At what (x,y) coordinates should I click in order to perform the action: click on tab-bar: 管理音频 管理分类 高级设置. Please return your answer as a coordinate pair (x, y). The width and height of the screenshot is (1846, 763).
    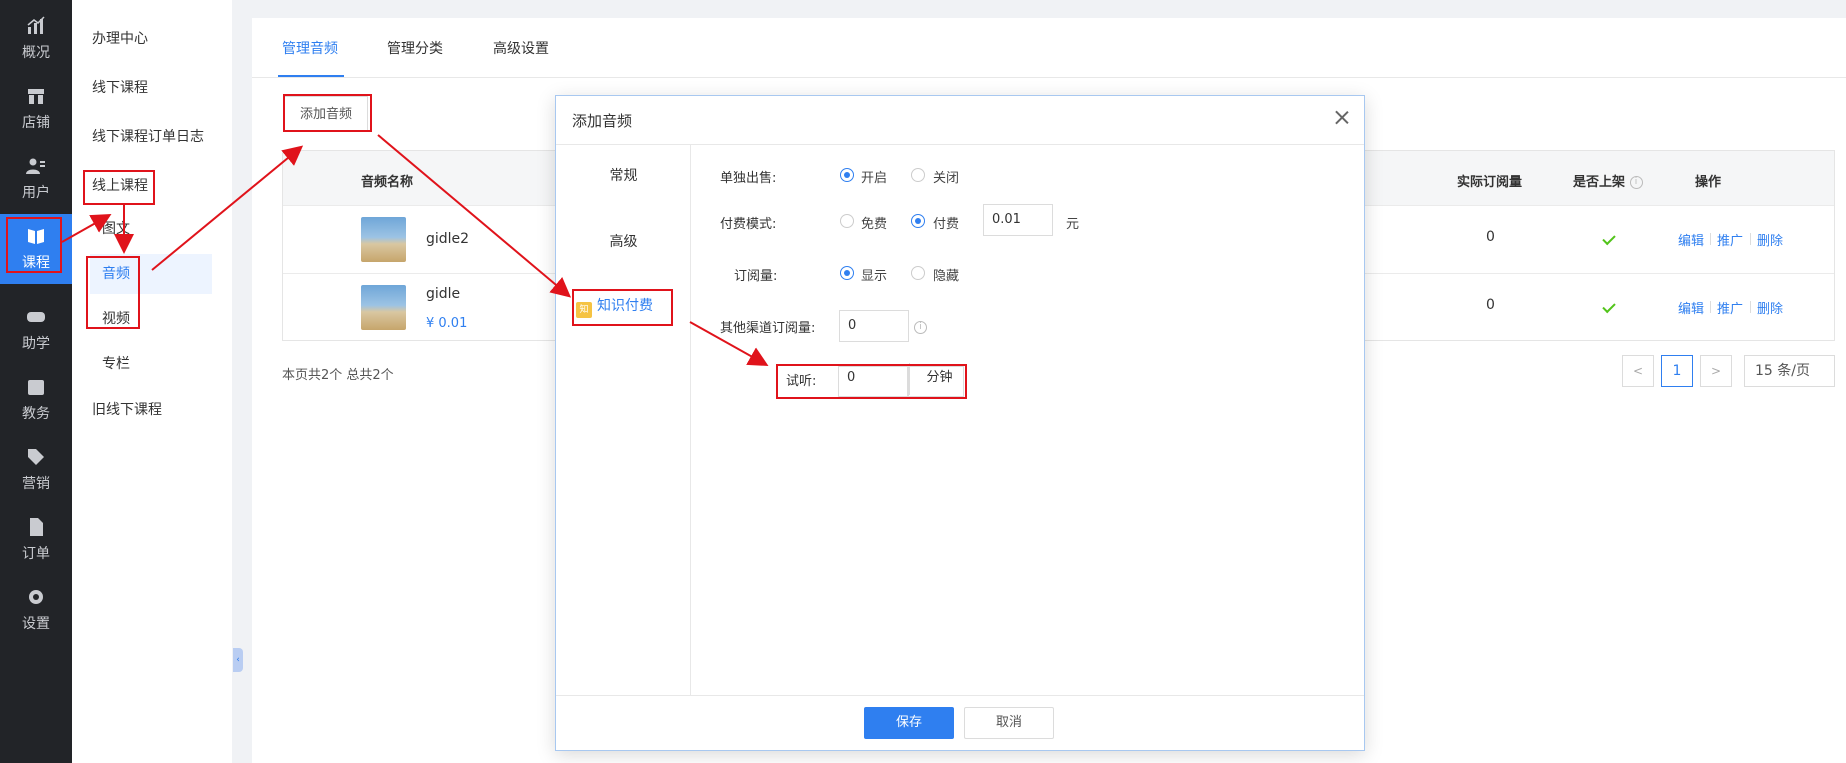
    Looking at the image, I should click on (1049, 48).